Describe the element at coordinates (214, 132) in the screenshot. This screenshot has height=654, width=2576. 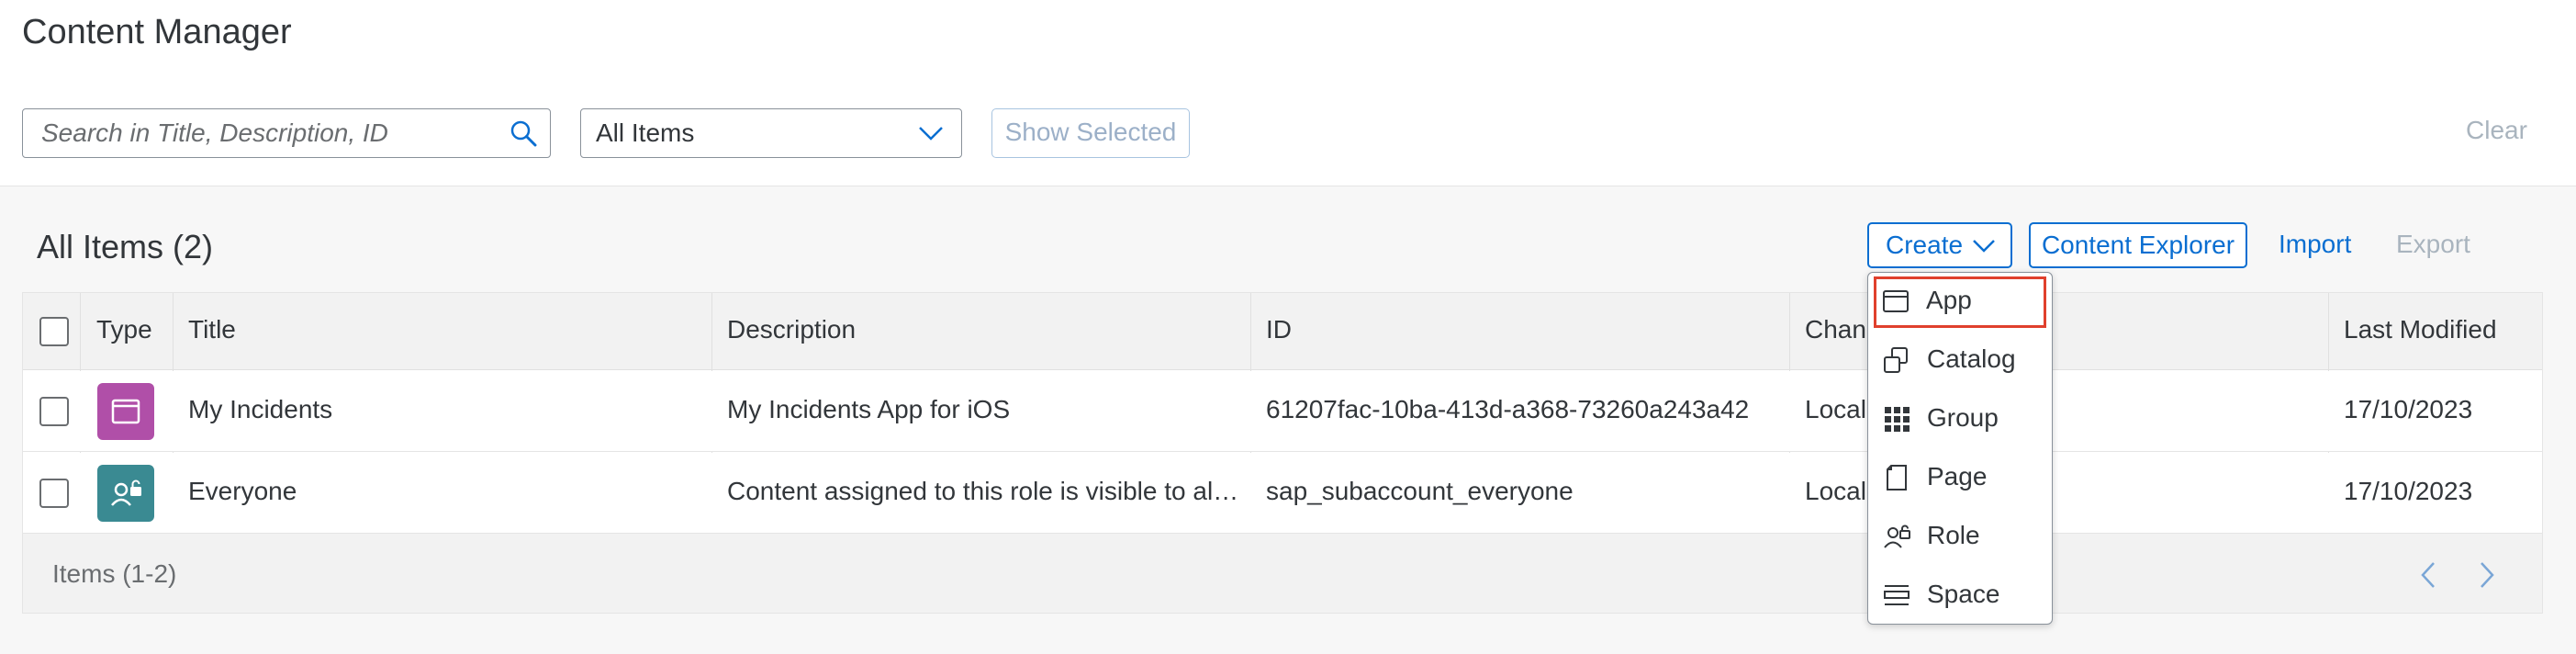
I see `search-placeholder: Search in Title, Description, ID` at that location.